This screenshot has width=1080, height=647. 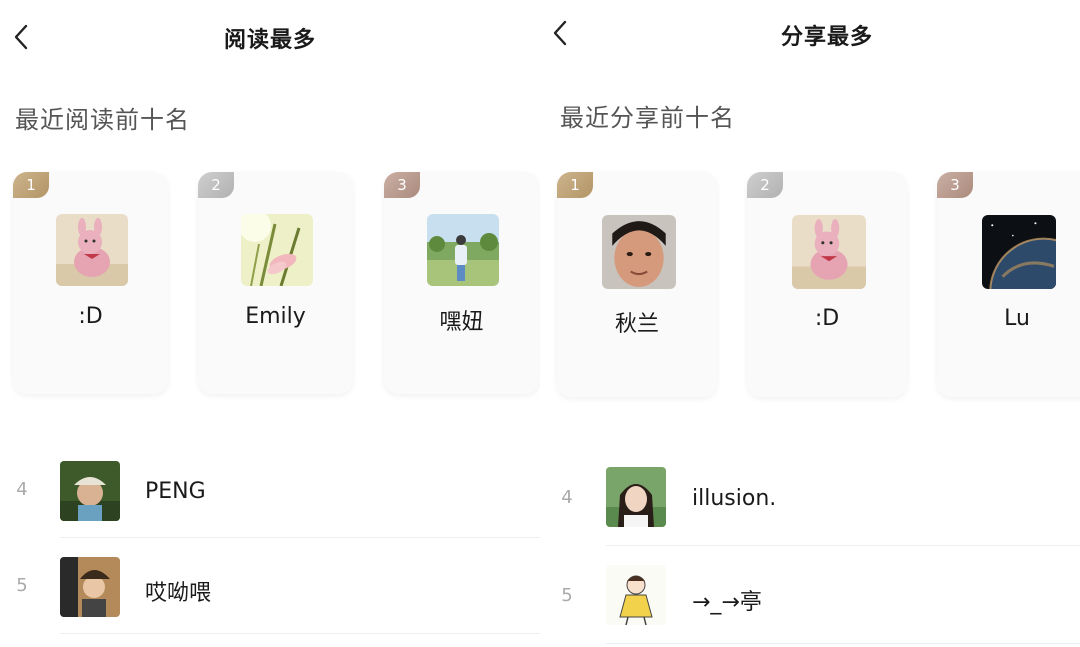 I want to click on list-name: 哎呦喂, so click(x=178, y=593).